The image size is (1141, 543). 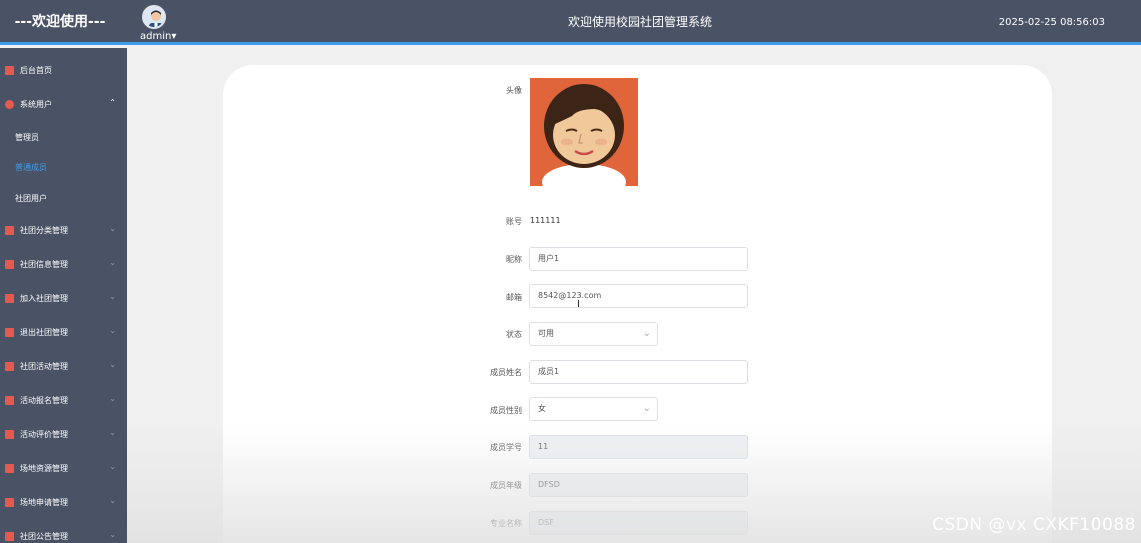 I want to click on sidebar-item-activity-signup: 活动报名管理 ⌄, so click(x=63, y=401).